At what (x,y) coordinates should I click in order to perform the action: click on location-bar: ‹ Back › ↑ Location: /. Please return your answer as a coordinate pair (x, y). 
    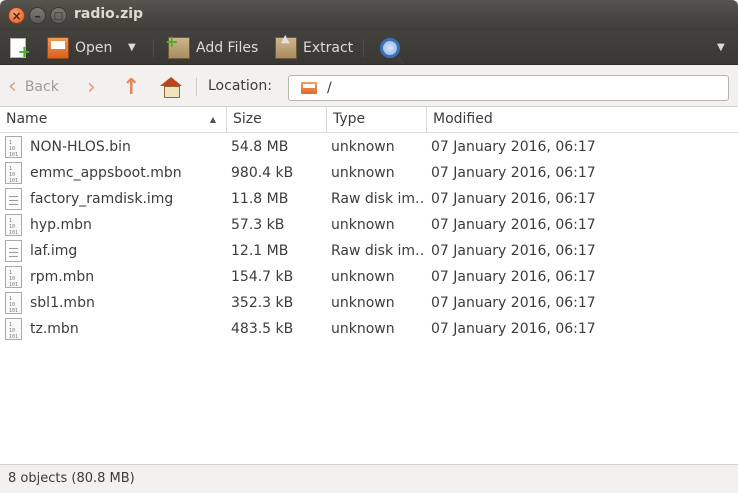
    Looking at the image, I should click on (369, 86).